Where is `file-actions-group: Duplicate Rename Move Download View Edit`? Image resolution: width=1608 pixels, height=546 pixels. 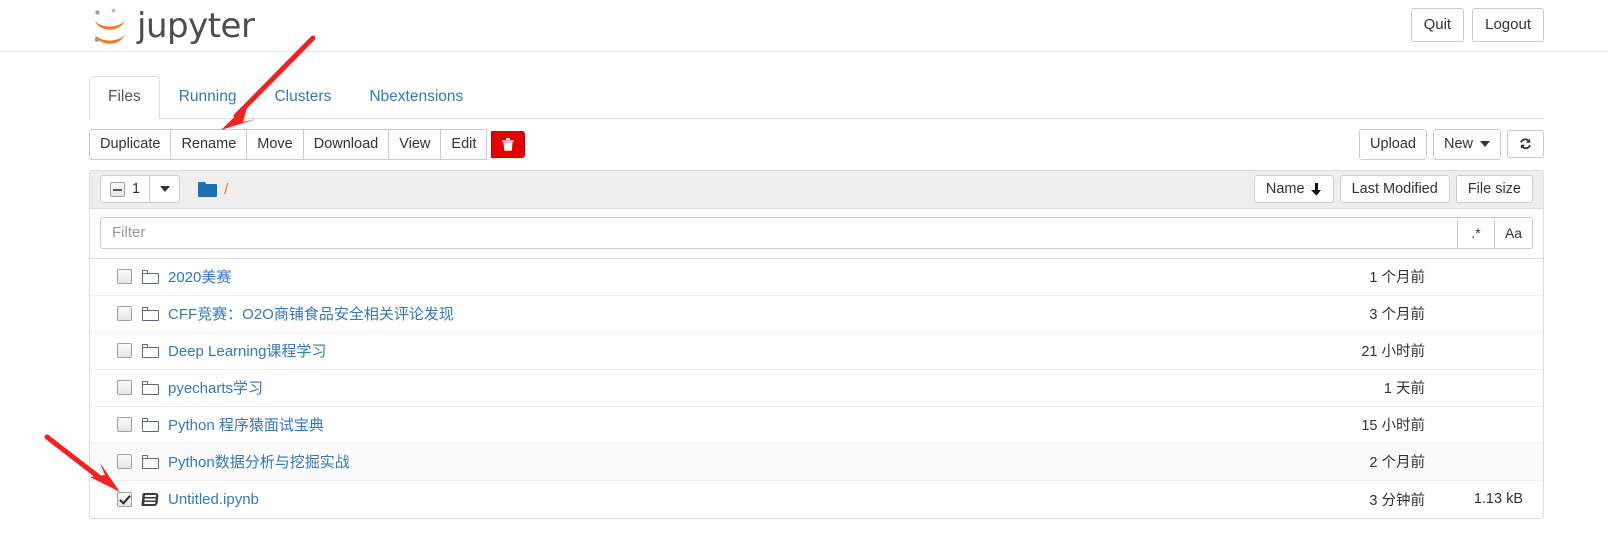
file-actions-group: Duplicate Rename Move Download View Edit is located at coordinates (307, 144).